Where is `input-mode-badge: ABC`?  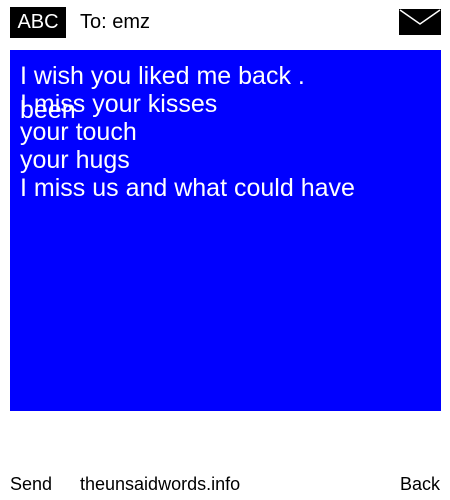 input-mode-badge: ABC is located at coordinates (38, 22).